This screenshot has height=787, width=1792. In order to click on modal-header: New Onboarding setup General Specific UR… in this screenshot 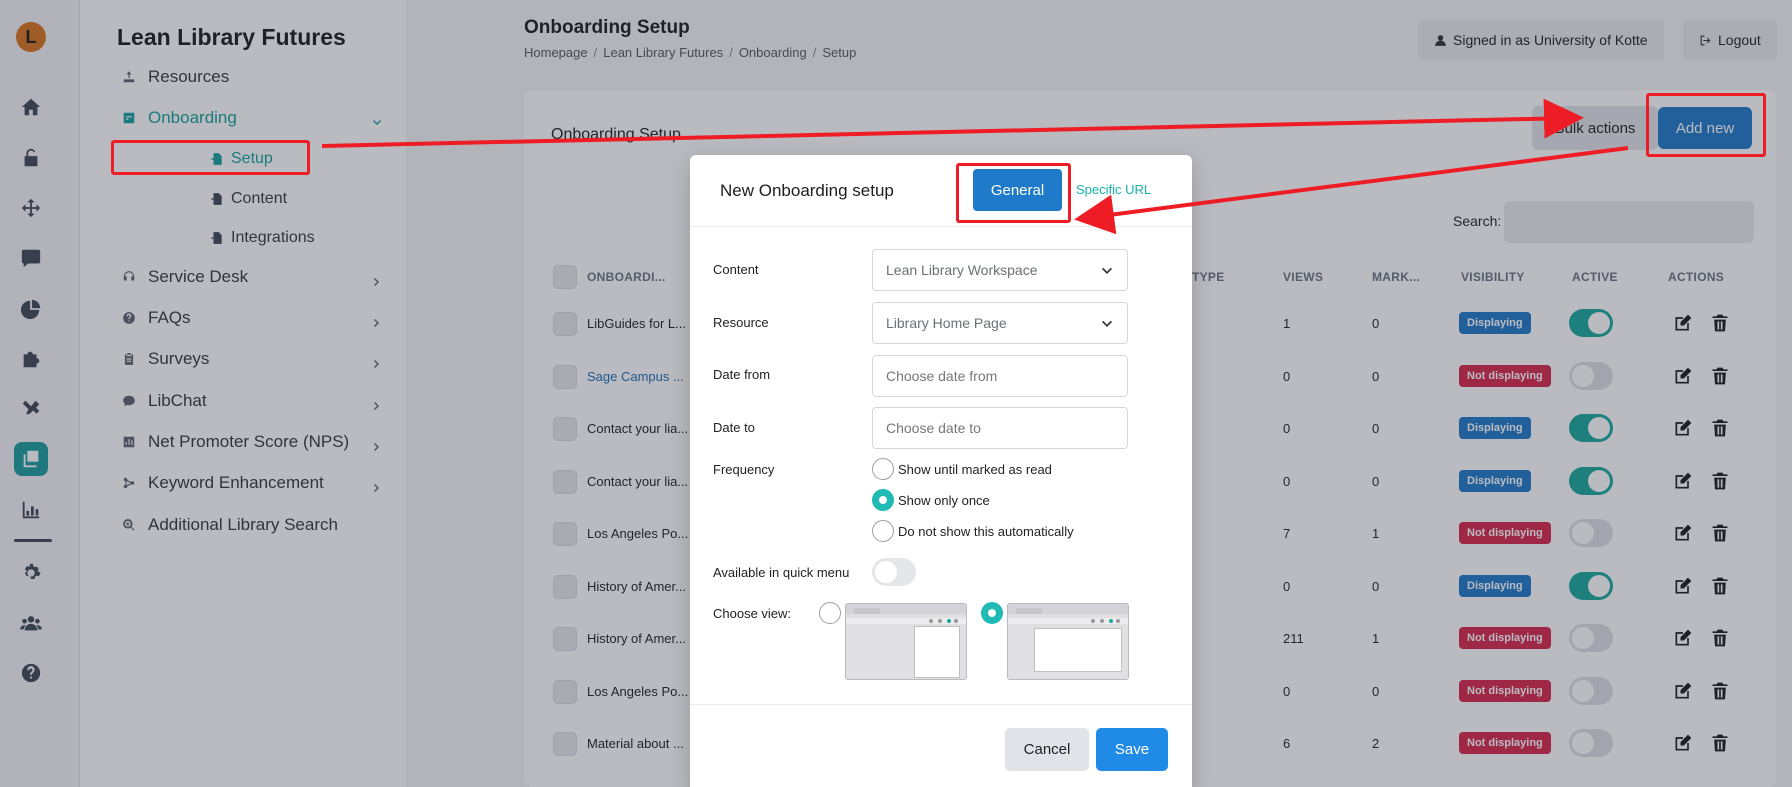, I will do `click(941, 191)`.